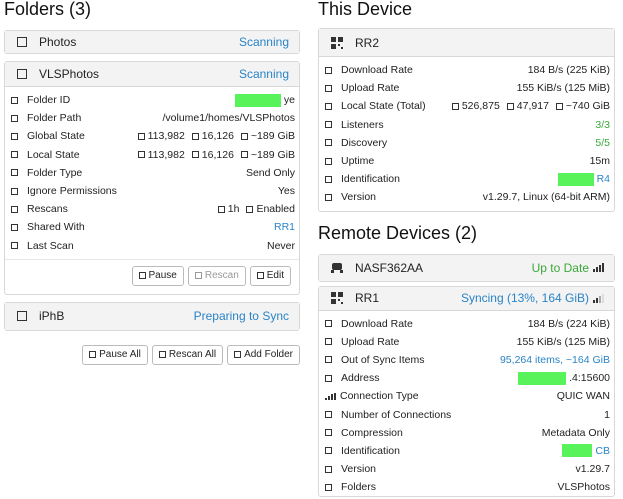 Image resolution: width=623 pixels, height=499 pixels. Describe the element at coordinates (270, 275) in the screenshot. I see `edit-button: Edit` at that location.